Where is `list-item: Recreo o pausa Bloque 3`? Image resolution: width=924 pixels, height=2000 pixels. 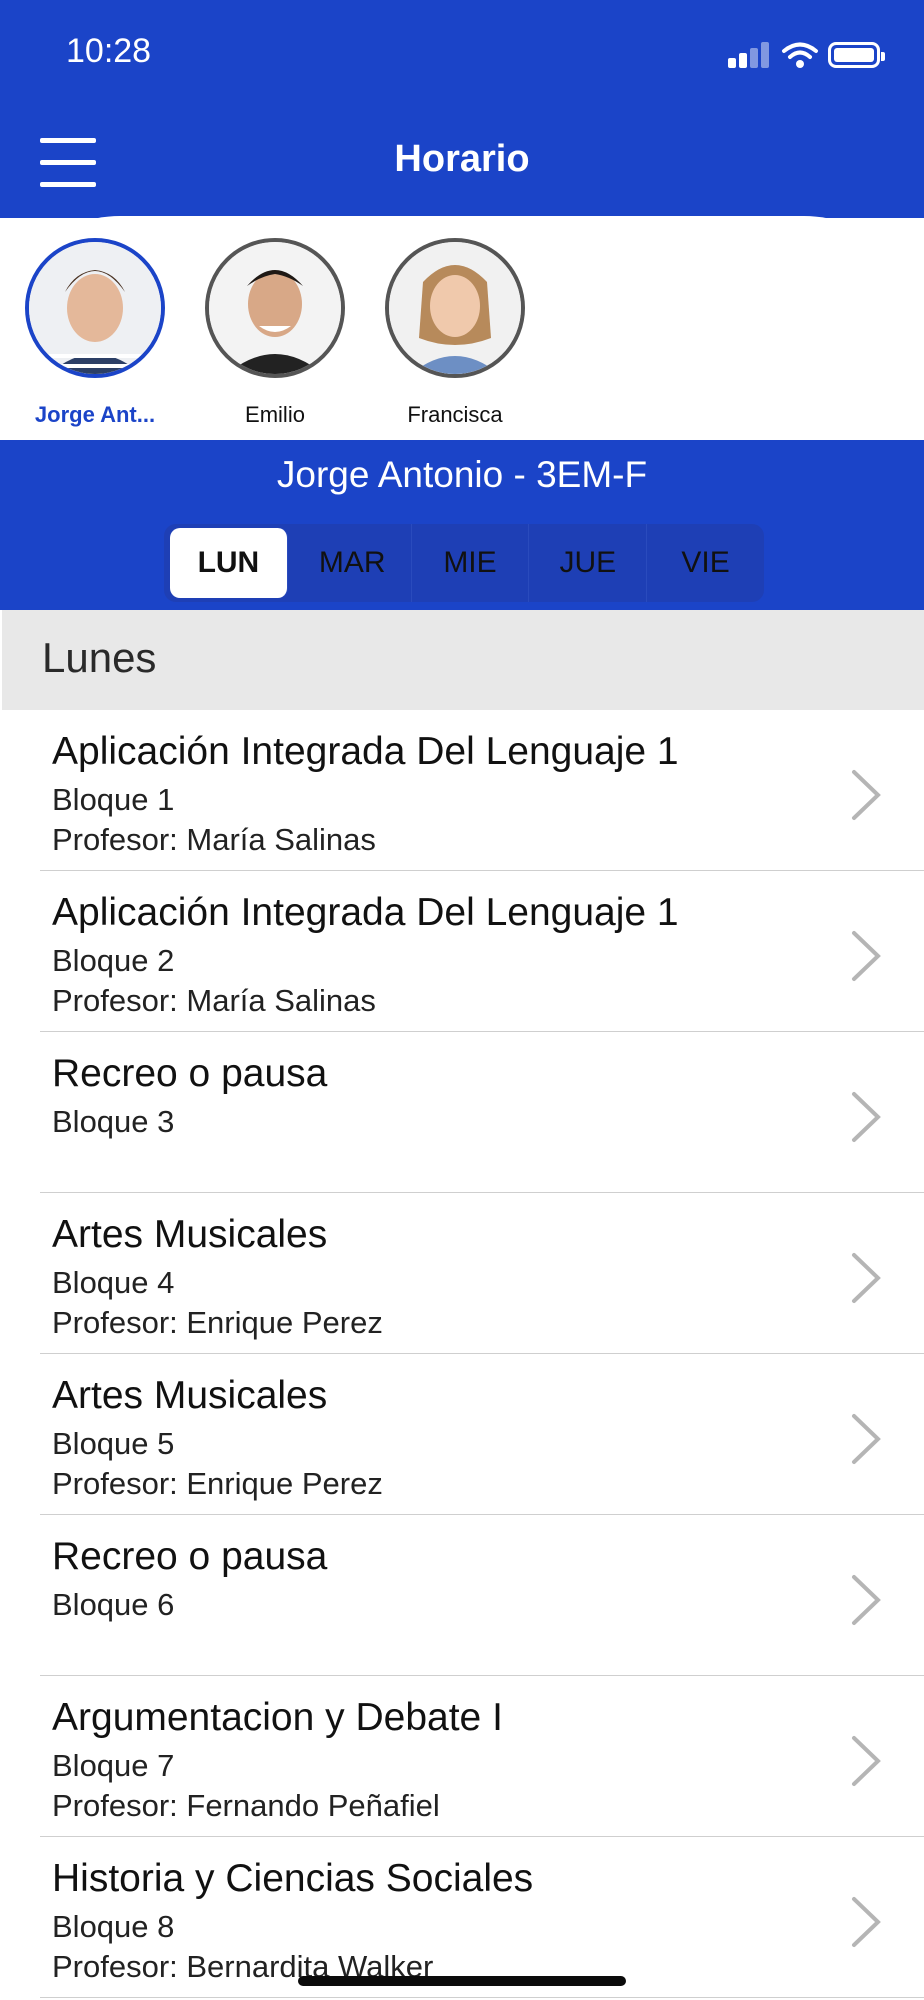
list-item: Recreo o pausa Bloque 3 is located at coordinates (482, 1112).